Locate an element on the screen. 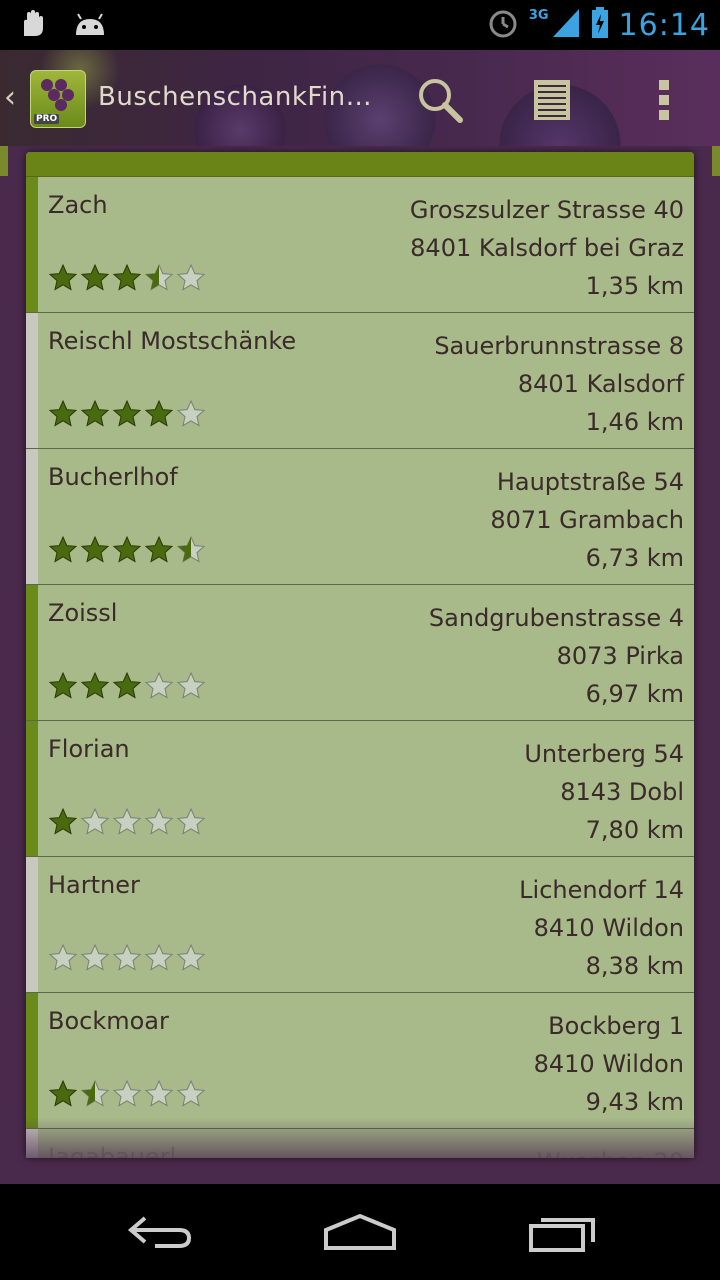 This screenshot has width=720, height=1280. back-icon is located at coordinates (159, 1232).